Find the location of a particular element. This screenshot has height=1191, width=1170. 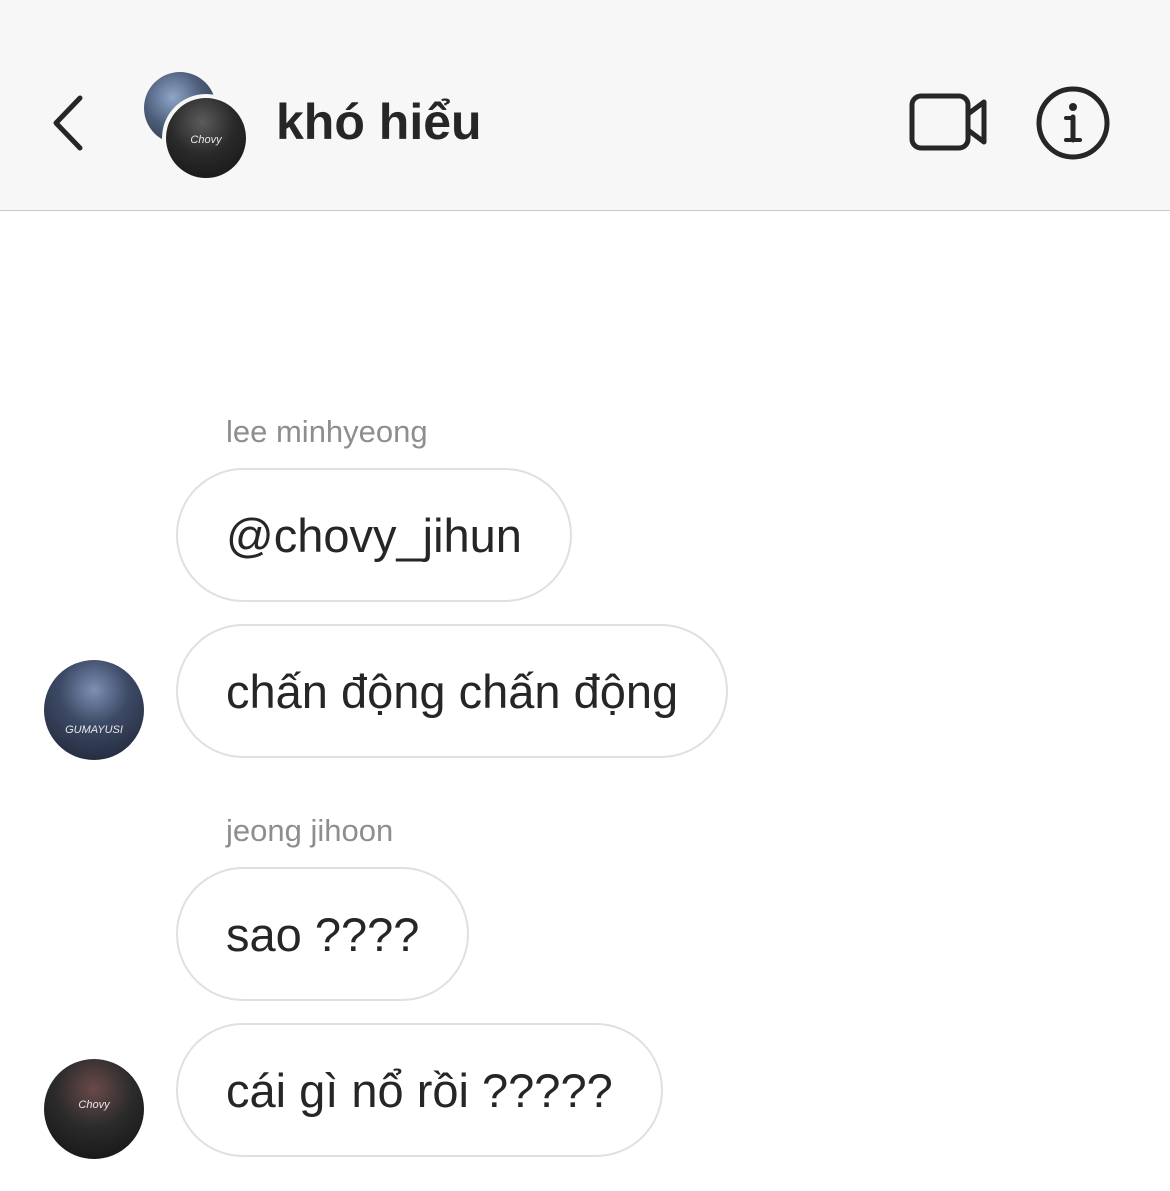

sender-name: jeong jihoon is located at coordinates (310, 830).